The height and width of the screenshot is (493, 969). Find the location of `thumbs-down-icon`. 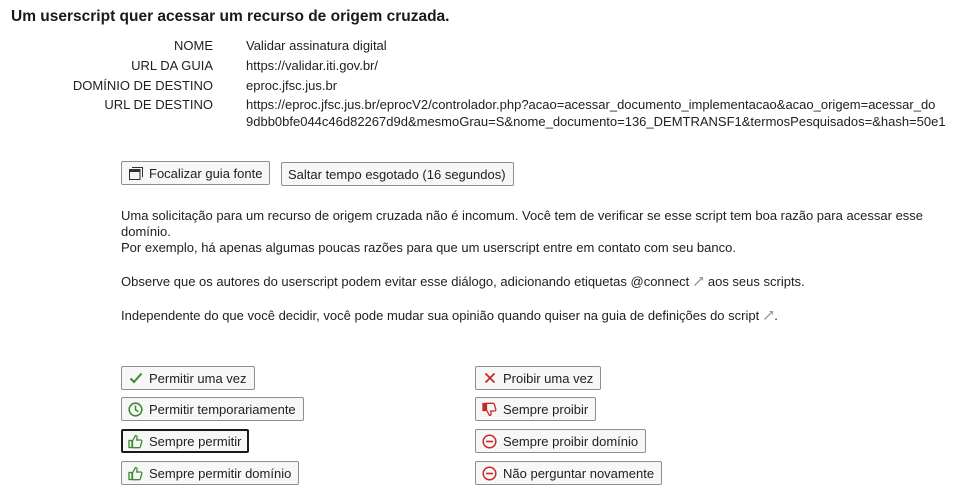

thumbs-down-icon is located at coordinates (489, 409).